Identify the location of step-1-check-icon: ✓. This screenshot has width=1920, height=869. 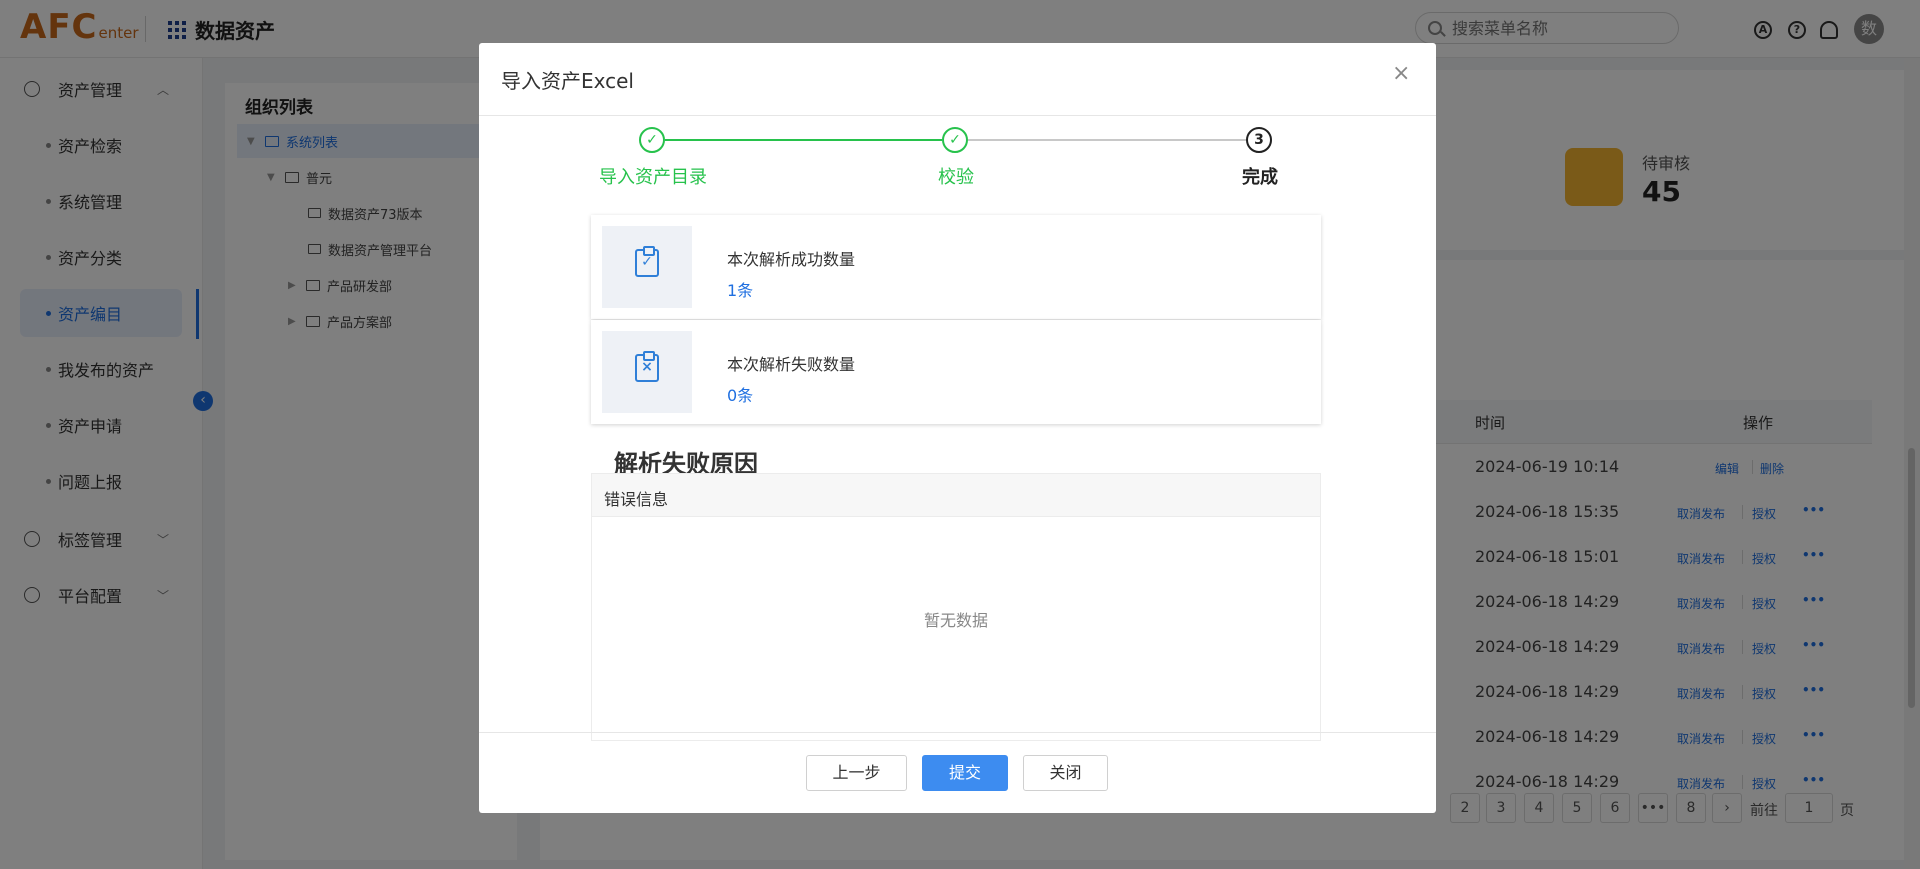
(652, 140).